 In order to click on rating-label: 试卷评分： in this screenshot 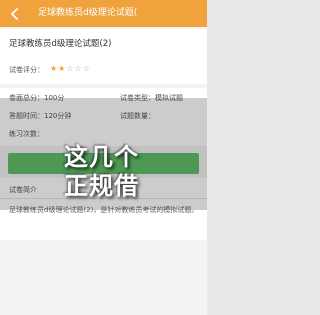, I will do `click(26, 70)`.